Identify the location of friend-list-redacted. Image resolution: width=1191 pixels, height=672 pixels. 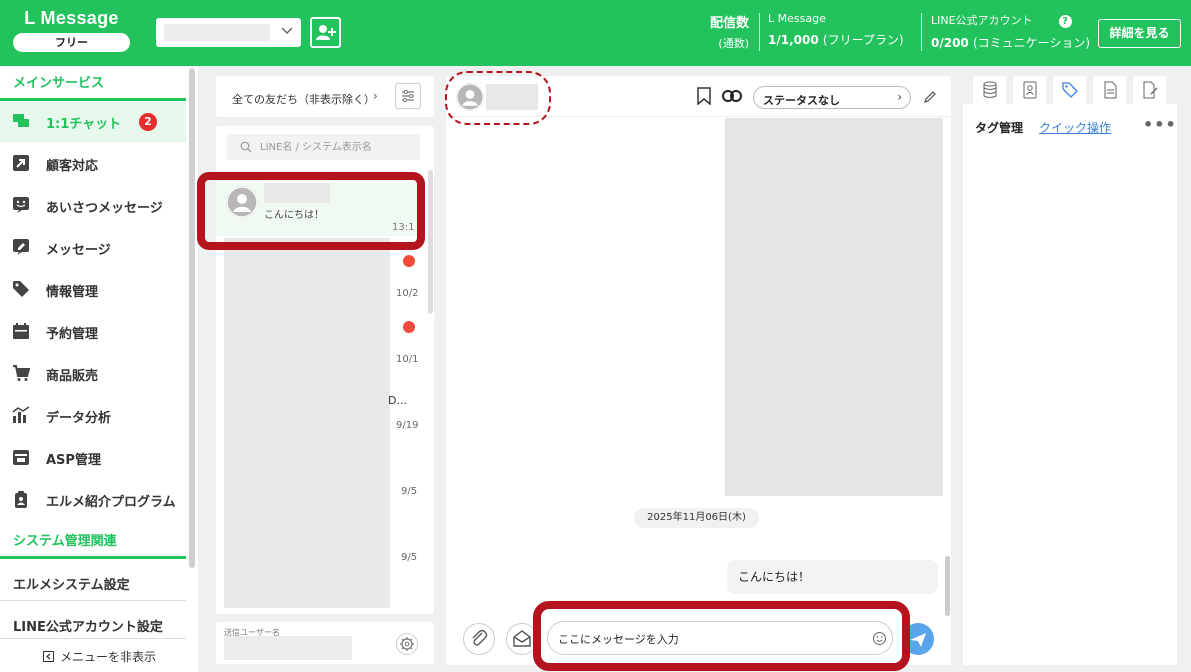
(307, 423).